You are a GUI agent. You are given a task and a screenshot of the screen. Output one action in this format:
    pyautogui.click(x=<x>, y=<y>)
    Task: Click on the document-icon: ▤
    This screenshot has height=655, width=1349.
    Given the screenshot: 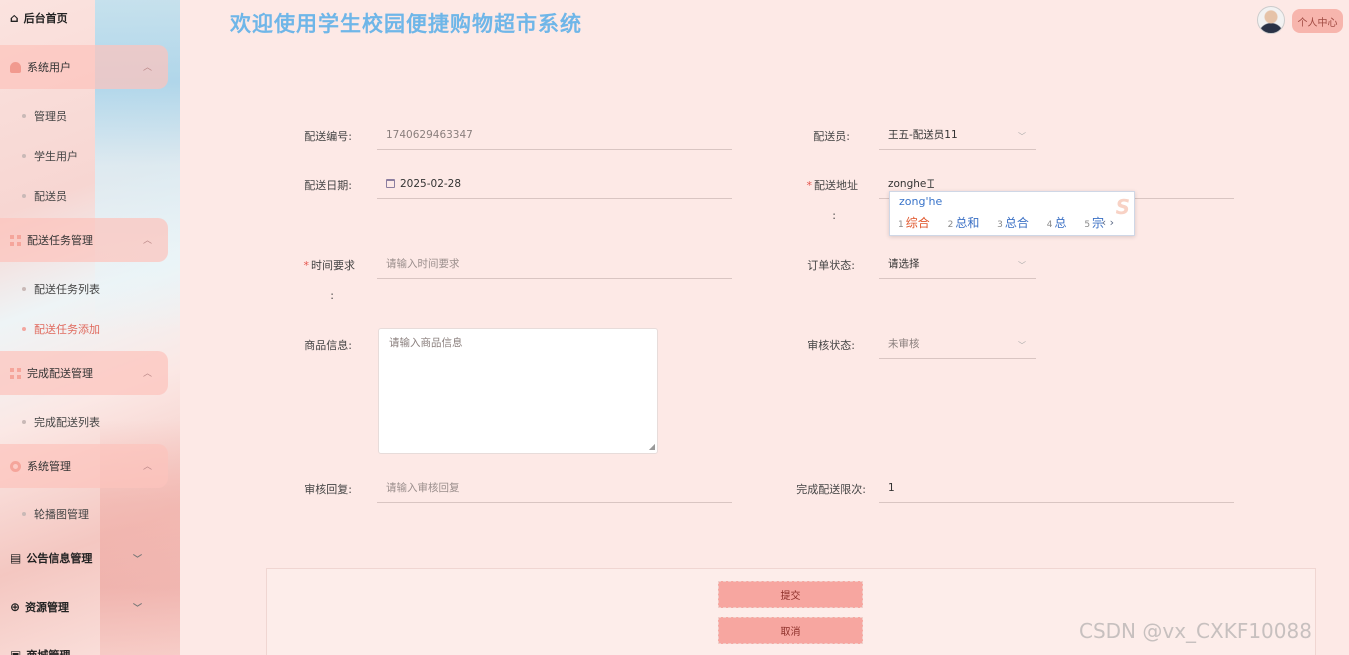 What is the action you would take?
    pyautogui.click(x=16, y=558)
    